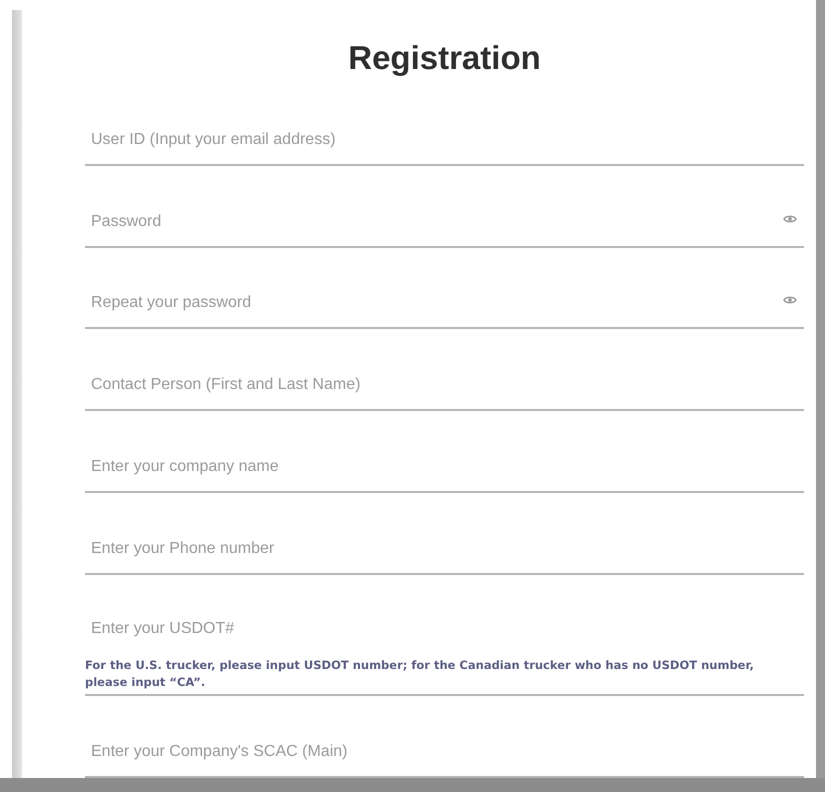 Image resolution: width=825 pixels, height=792 pixels. I want to click on input-field: Enter your Phone number, so click(444, 555).